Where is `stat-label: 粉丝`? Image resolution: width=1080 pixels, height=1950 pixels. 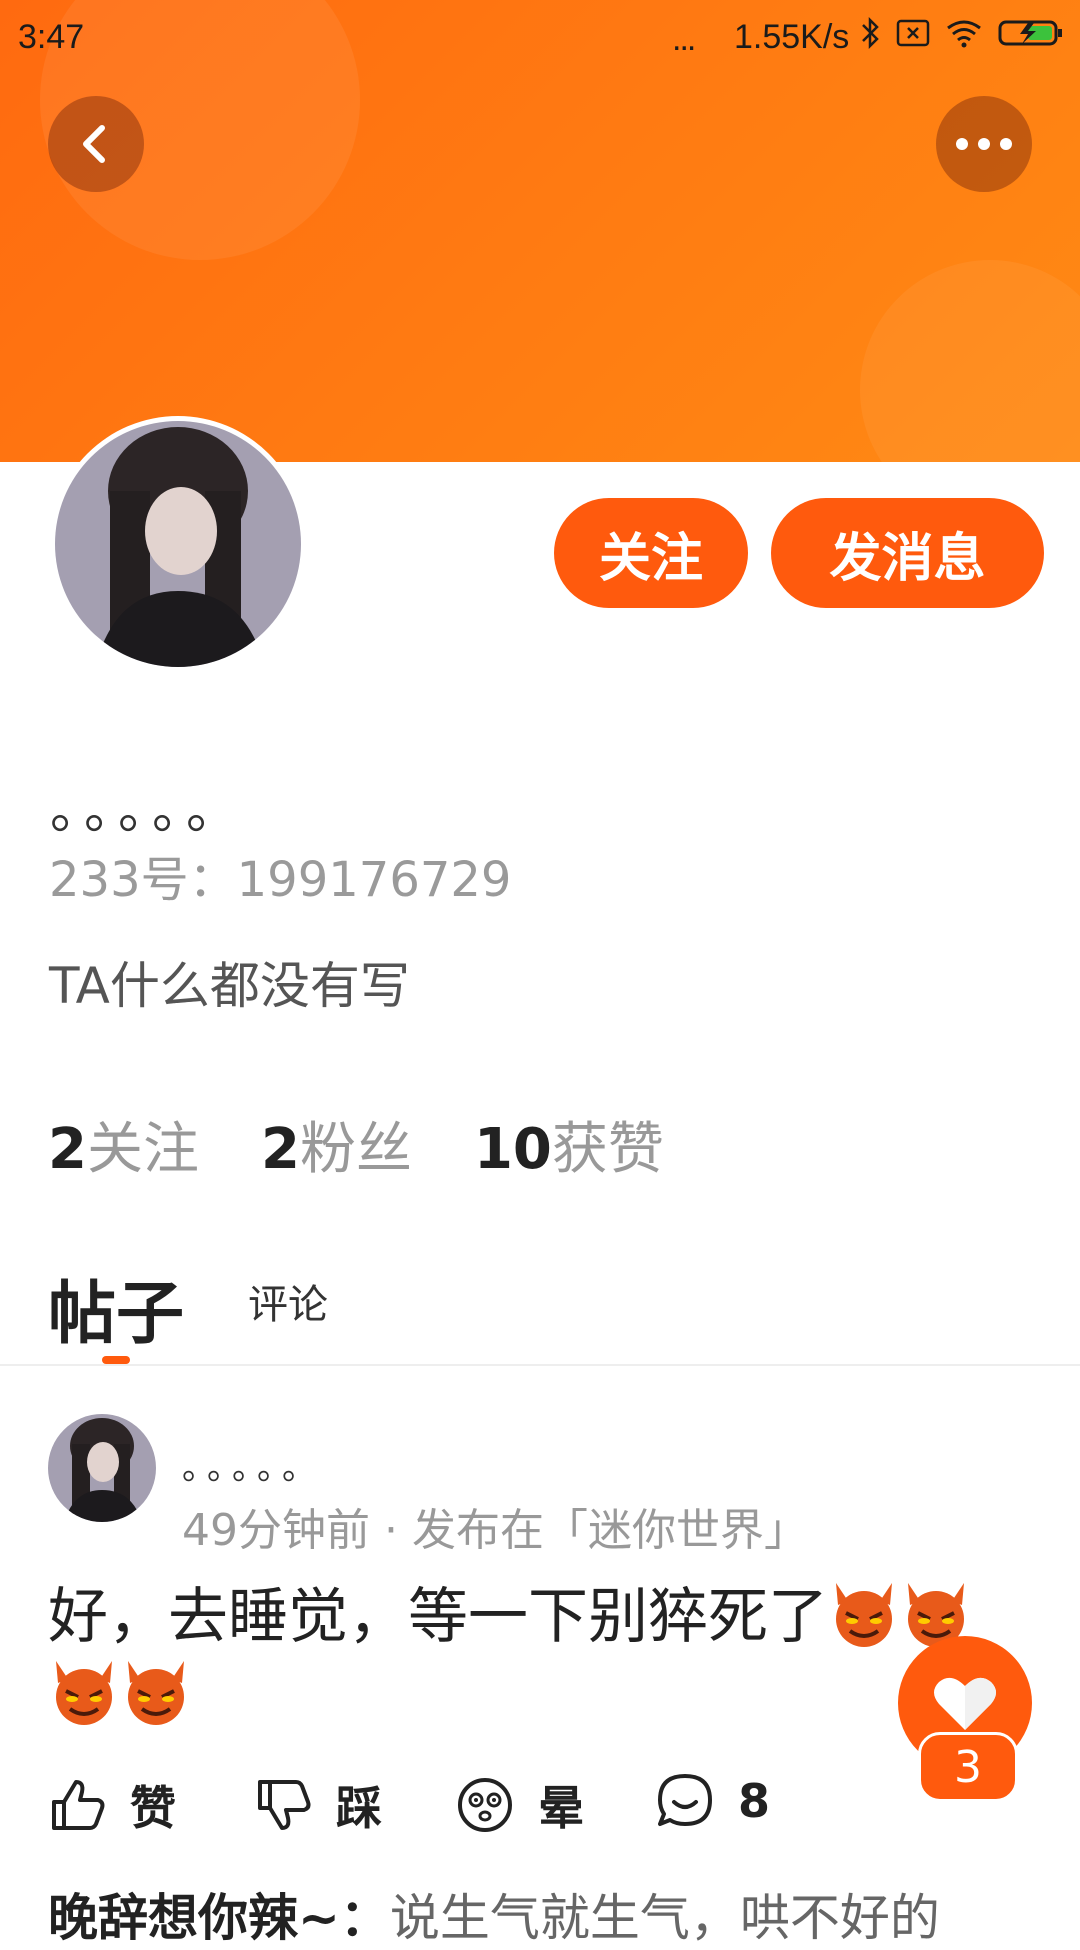 stat-label: 粉丝 is located at coordinates (355, 1149).